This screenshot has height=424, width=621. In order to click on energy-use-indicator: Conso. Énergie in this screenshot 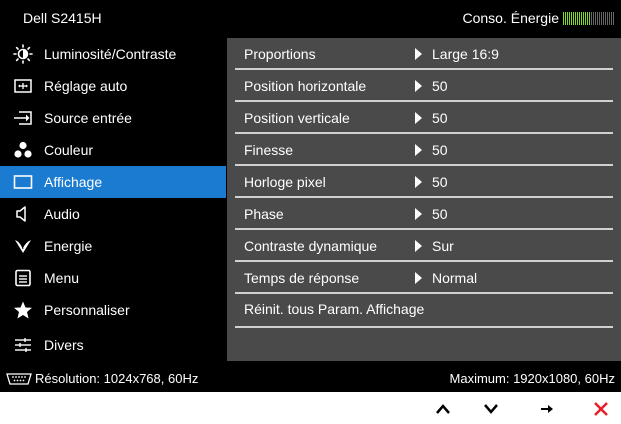, I will do `click(538, 18)`.